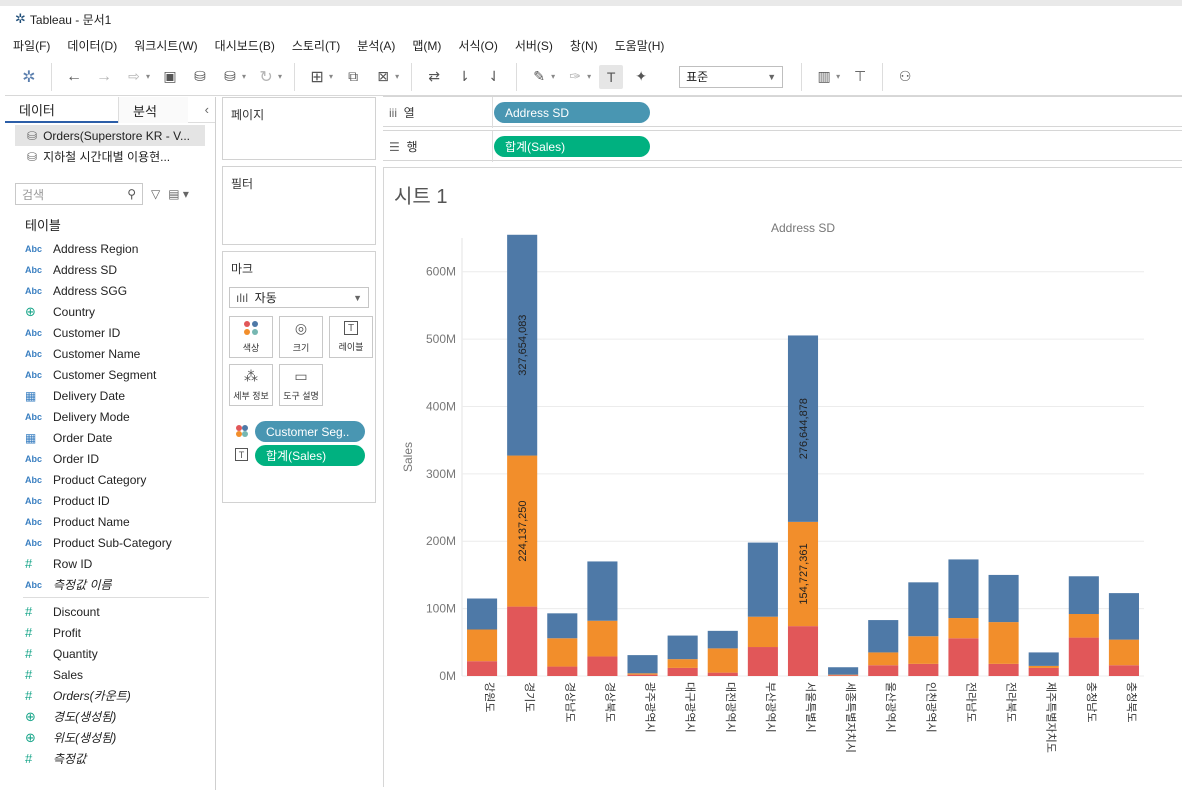 The image size is (1182, 790). What do you see at coordinates (230, 77) in the screenshot?
I see `pause-update-icon: ⛁` at bounding box center [230, 77].